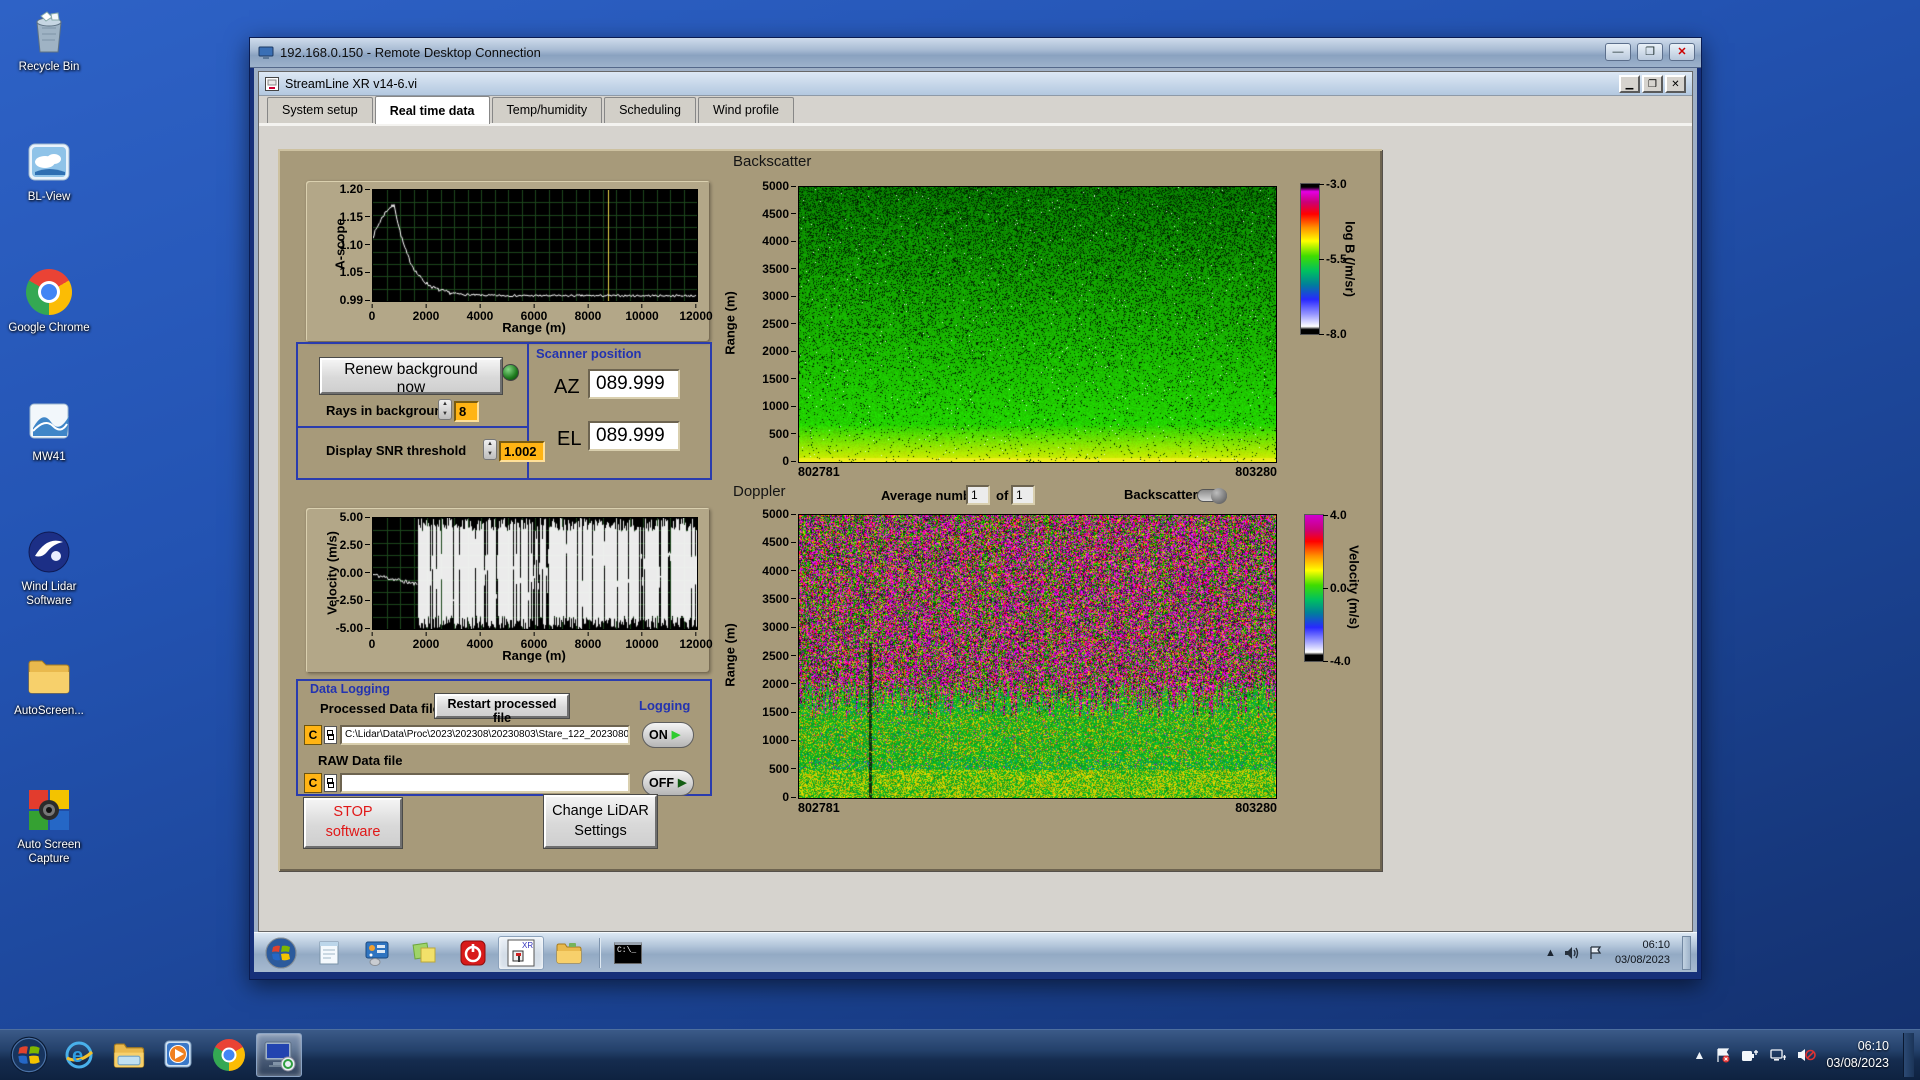 This screenshot has width=1920, height=1080. I want to click on ascope-plot, so click(535, 245).